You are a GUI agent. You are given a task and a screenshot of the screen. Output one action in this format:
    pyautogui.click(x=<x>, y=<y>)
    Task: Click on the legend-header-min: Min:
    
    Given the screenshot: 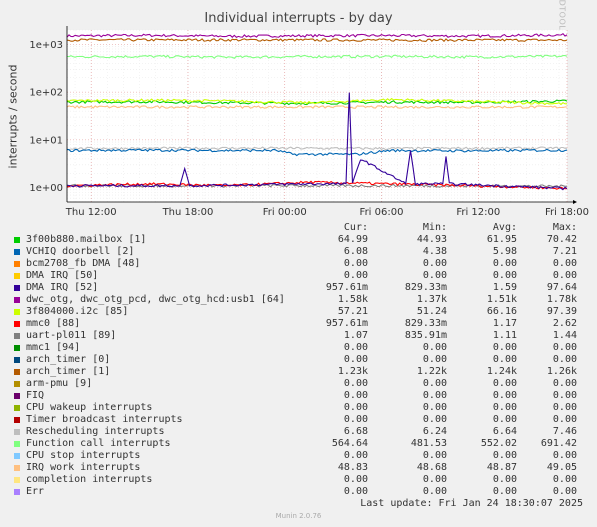 What is the action you would take?
    pyautogui.click(x=434, y=227)
    